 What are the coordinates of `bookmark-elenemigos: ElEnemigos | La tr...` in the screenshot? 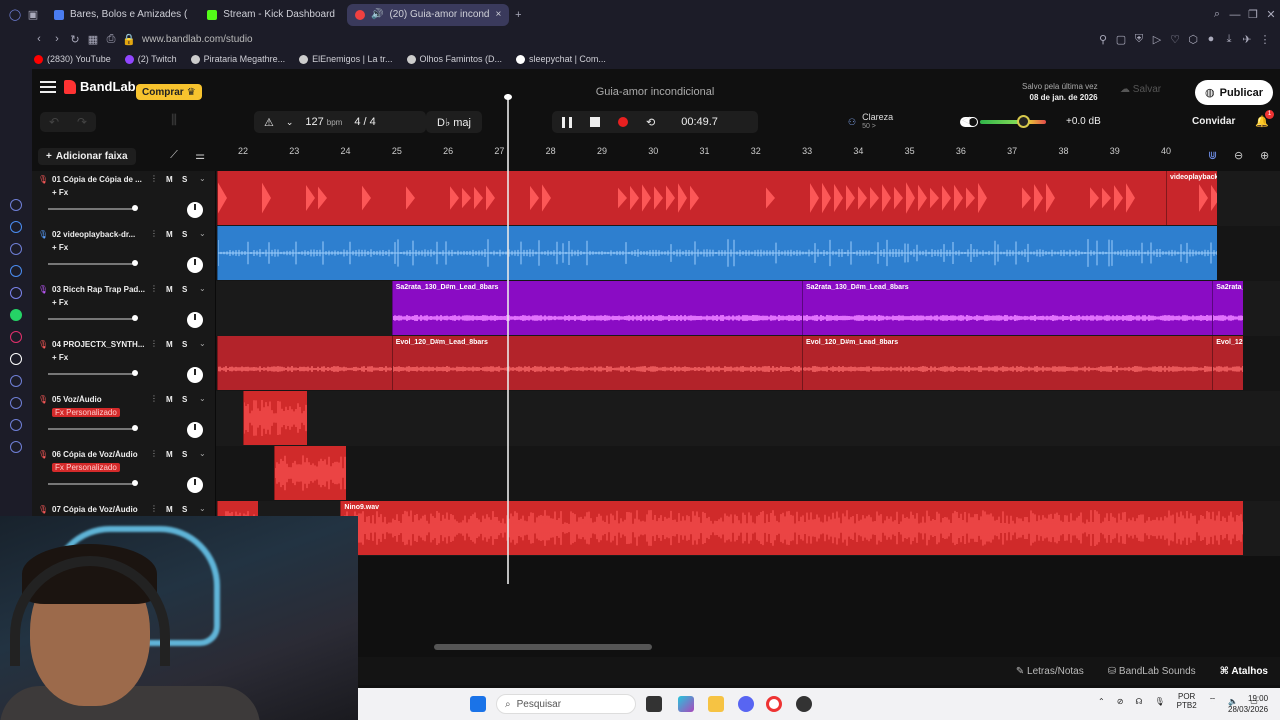 It's located at (346, 59).